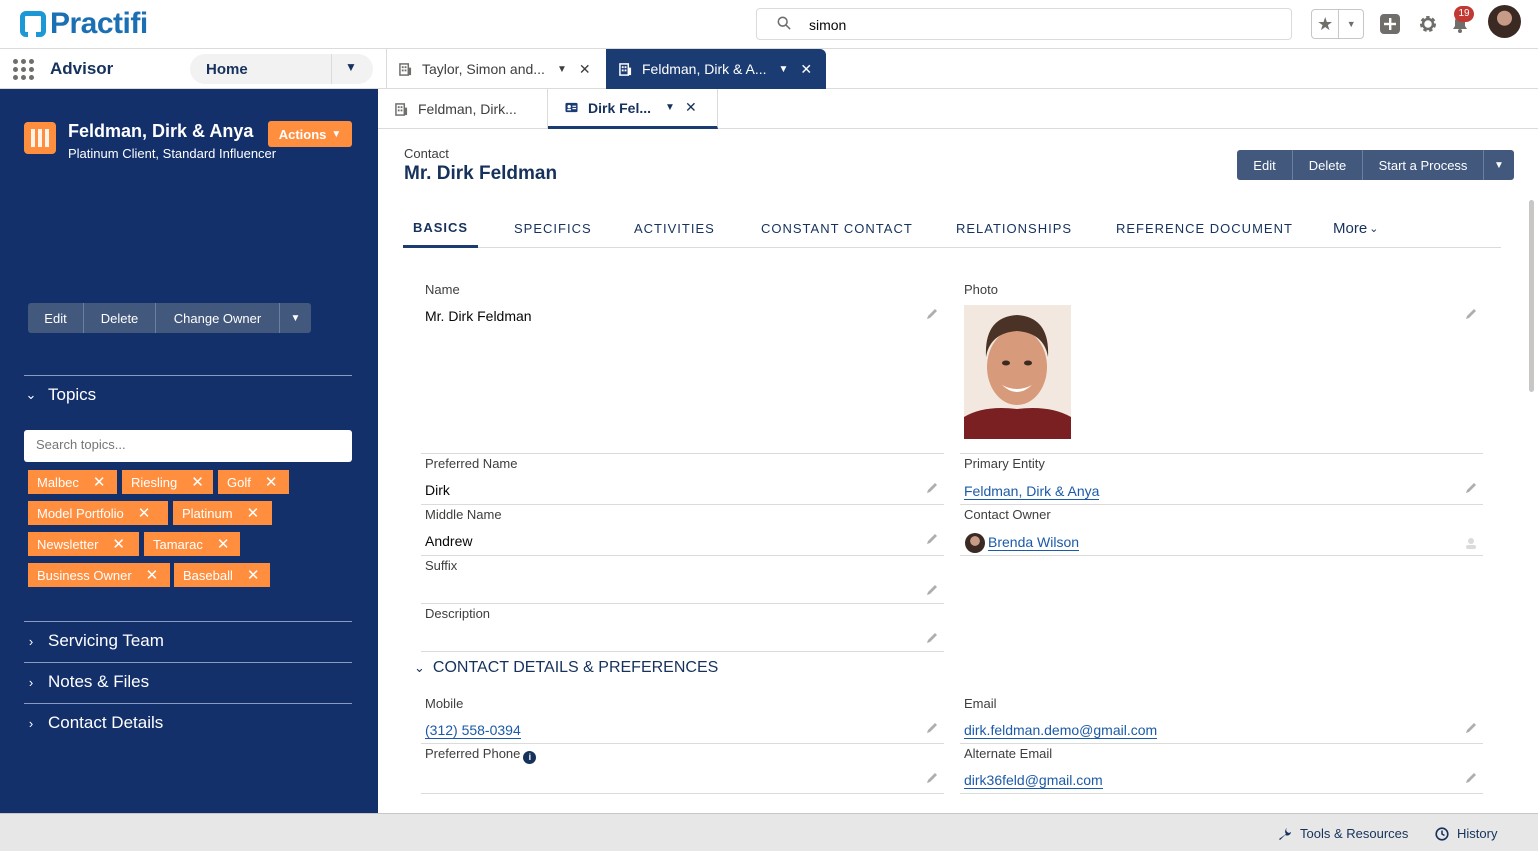 Image resolution: width=1538 pixels, height=851 pixels. I want to click on tab-specifics: SPECIFICS, so click(553, 228).